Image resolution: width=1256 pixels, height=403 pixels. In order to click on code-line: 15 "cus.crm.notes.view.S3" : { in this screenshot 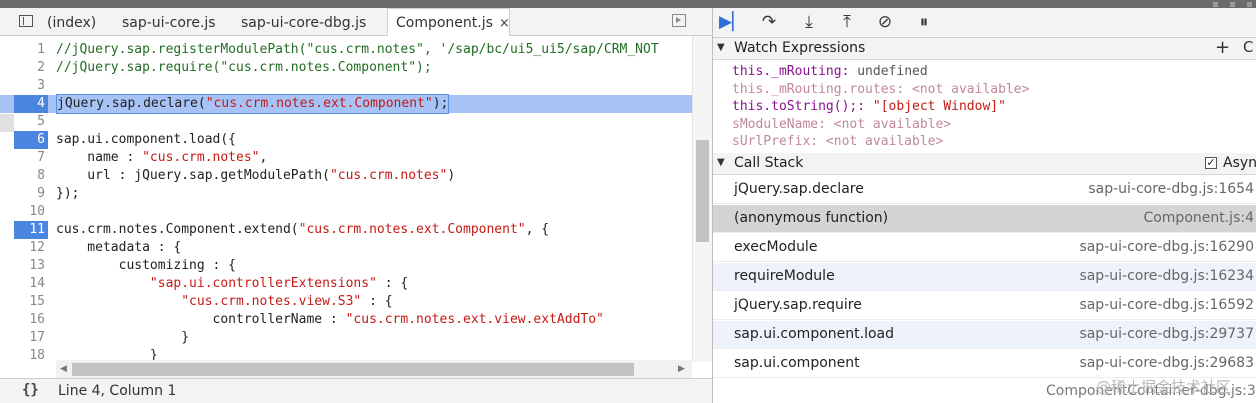, I will do `click(346, 302)`.